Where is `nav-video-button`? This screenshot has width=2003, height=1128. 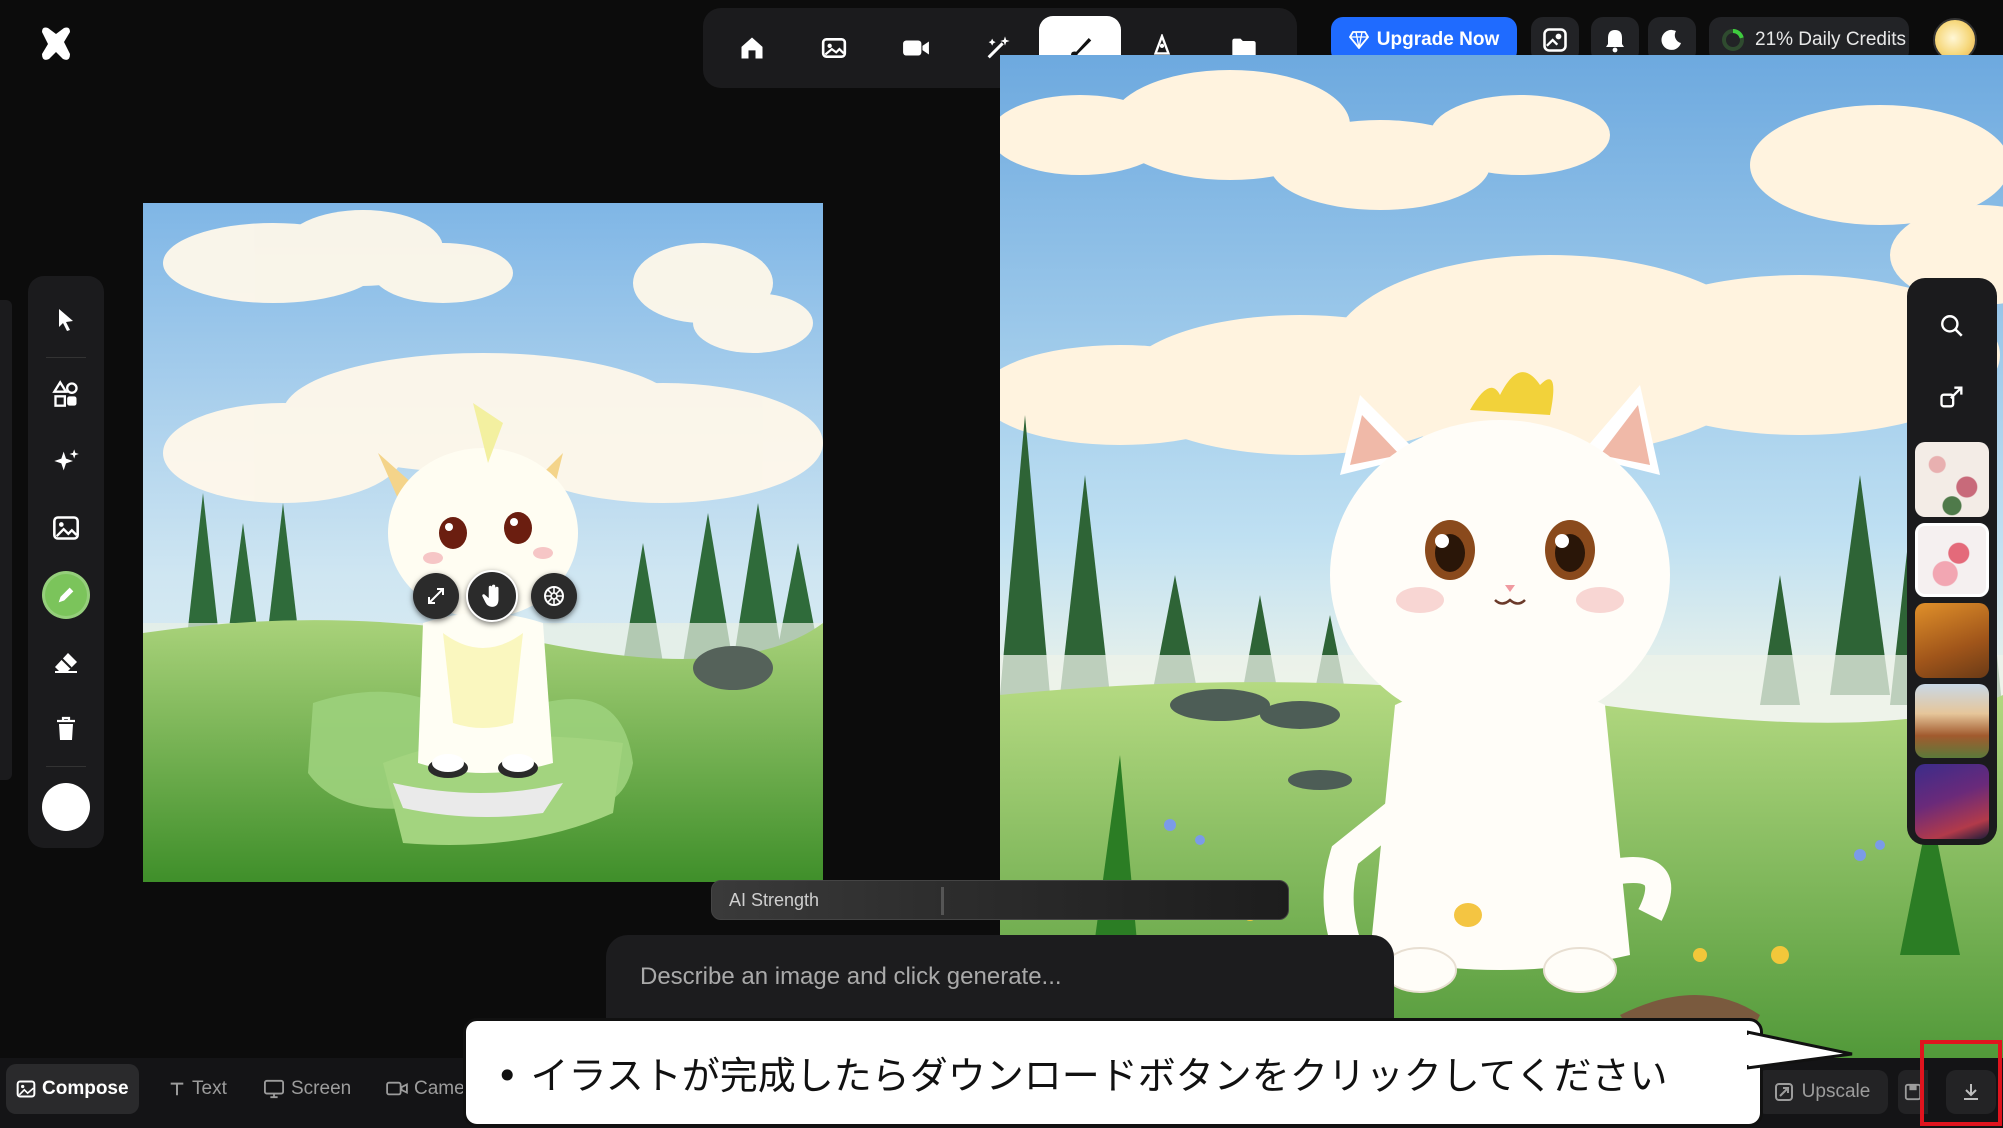
nav-video-button is located at coordinates (916, 48).